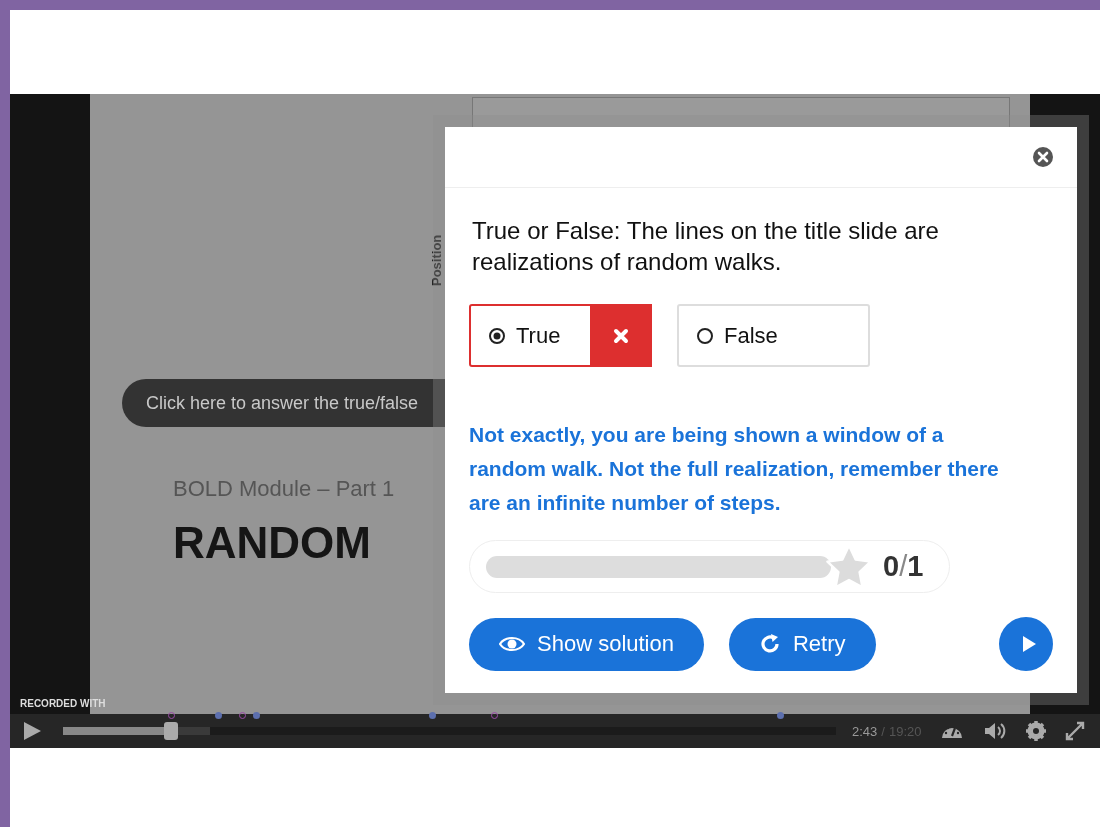  What do you see at coordinates (995, 731) in the screenshot?
I see `volume-icon` at bounding box center [995, 731].